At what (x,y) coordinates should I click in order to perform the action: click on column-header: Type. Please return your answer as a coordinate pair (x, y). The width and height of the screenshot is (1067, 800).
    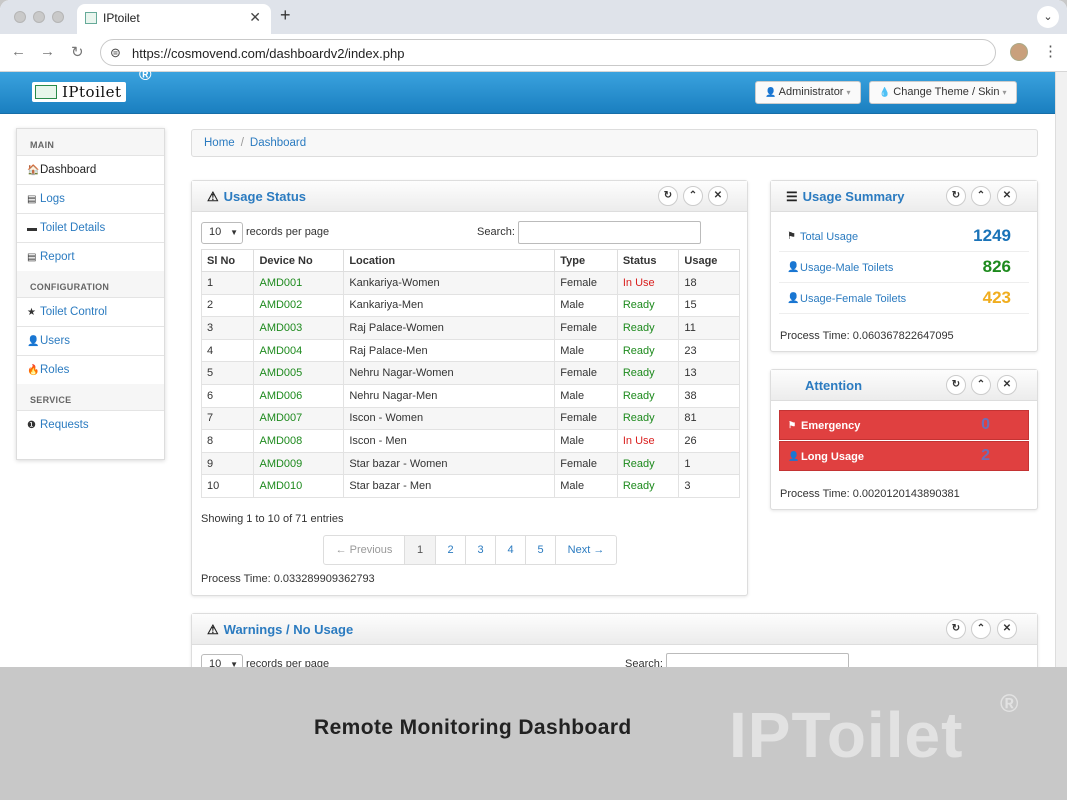
    Looking at the image, I should click on (586, 260).